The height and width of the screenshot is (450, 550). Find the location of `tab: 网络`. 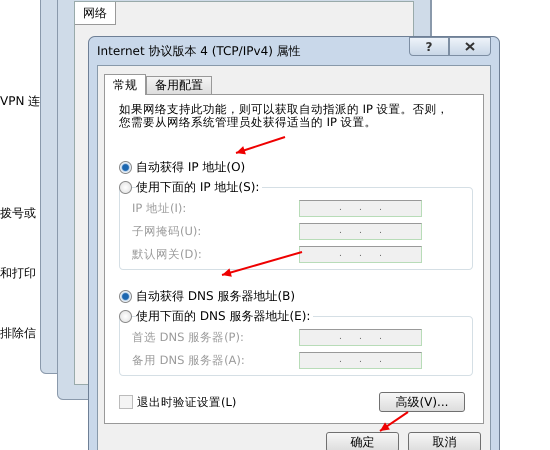

tab: 网络 is located at coordinates (95, 13).